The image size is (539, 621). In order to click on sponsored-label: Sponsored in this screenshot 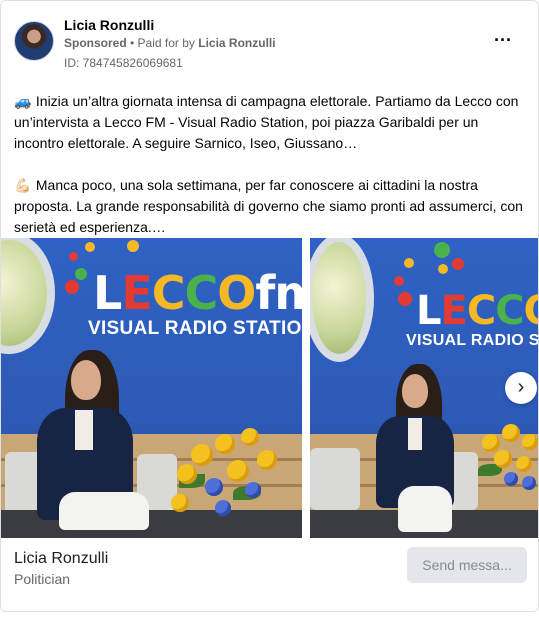, I will do `click(95, 43)`.